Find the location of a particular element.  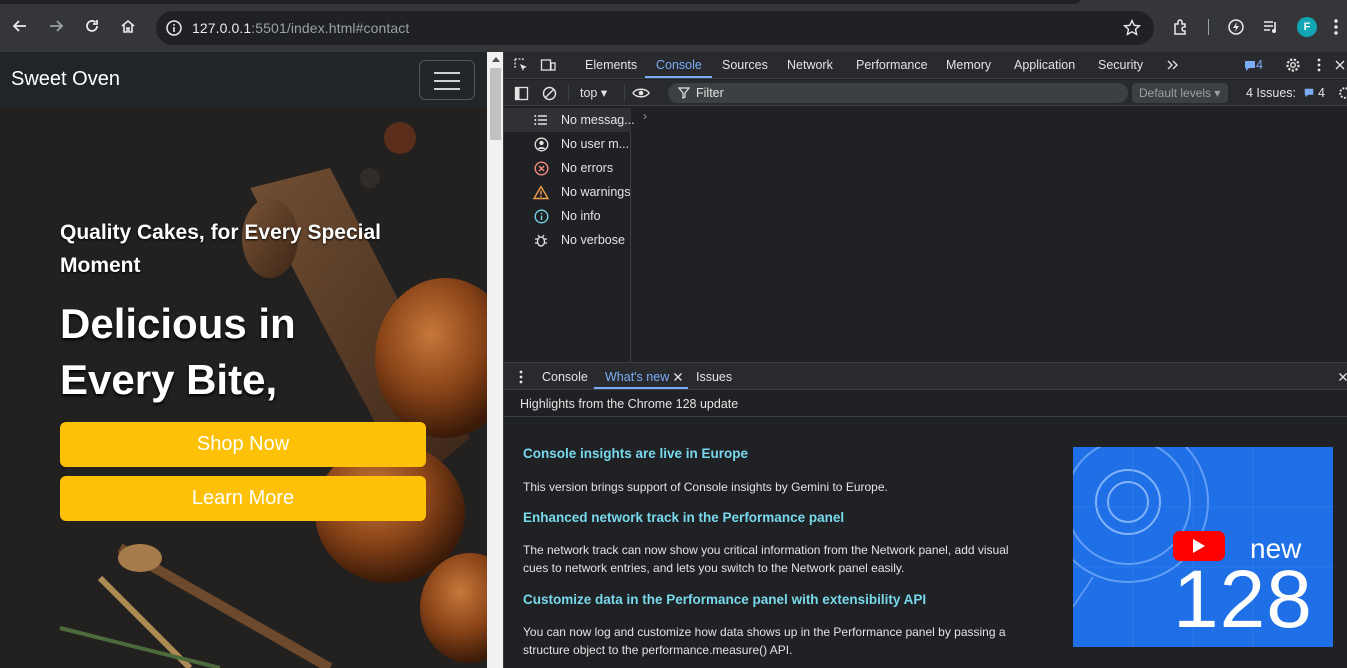

sidebar-item-info: No info is located at coordinates (567, 216).